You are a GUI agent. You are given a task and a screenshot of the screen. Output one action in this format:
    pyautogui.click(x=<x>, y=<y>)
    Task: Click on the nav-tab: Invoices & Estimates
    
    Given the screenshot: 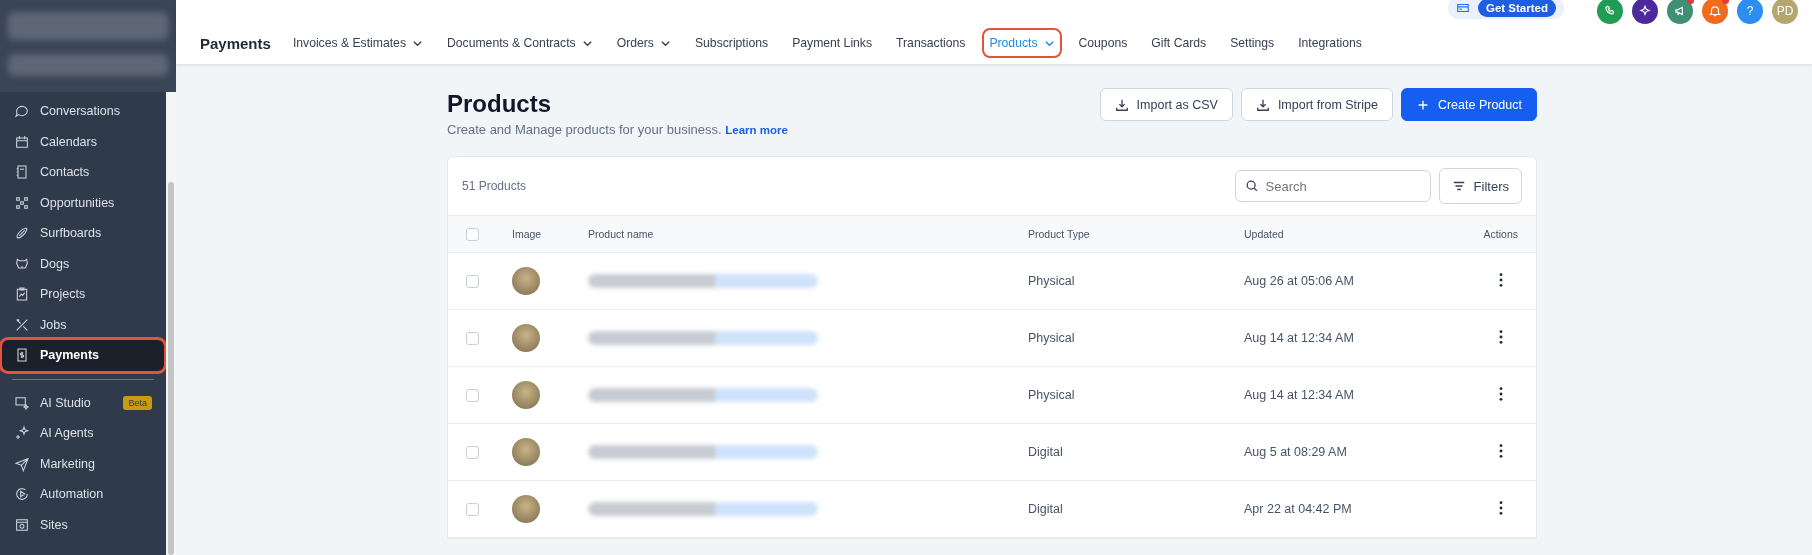 What is the action you would take?
    pyautogui.click(x=357, y=43)
    